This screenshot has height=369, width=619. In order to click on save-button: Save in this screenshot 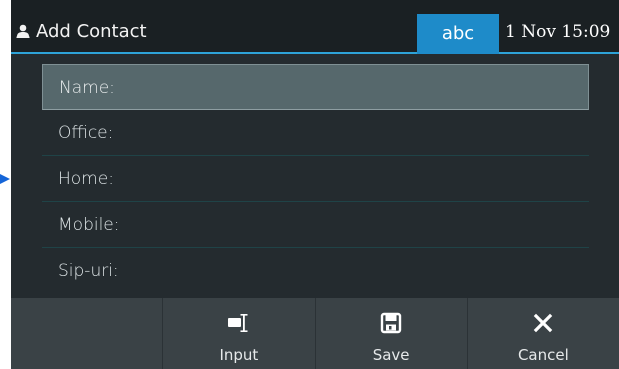, I will do `click(392, 333)`.